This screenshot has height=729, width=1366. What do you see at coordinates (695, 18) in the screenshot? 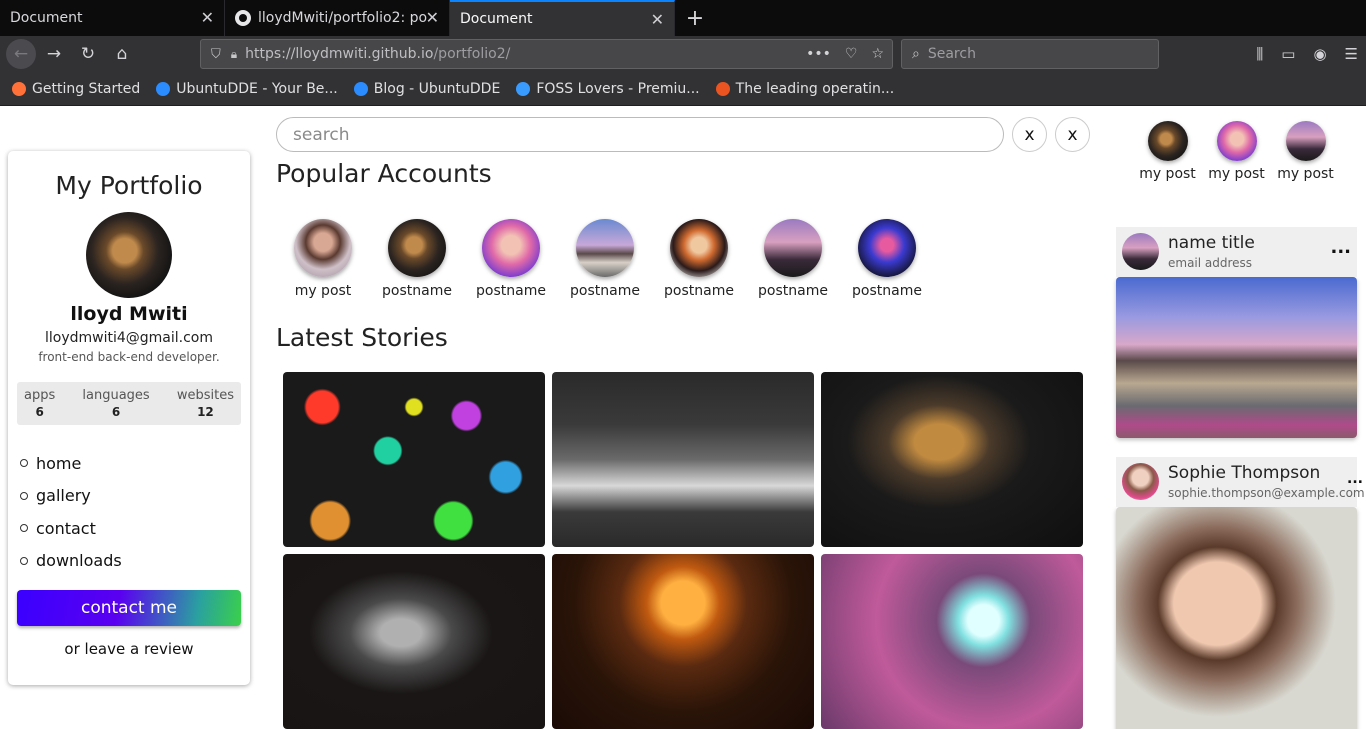
I see `new-tab-icon: +` at bounding box center [695, 18].